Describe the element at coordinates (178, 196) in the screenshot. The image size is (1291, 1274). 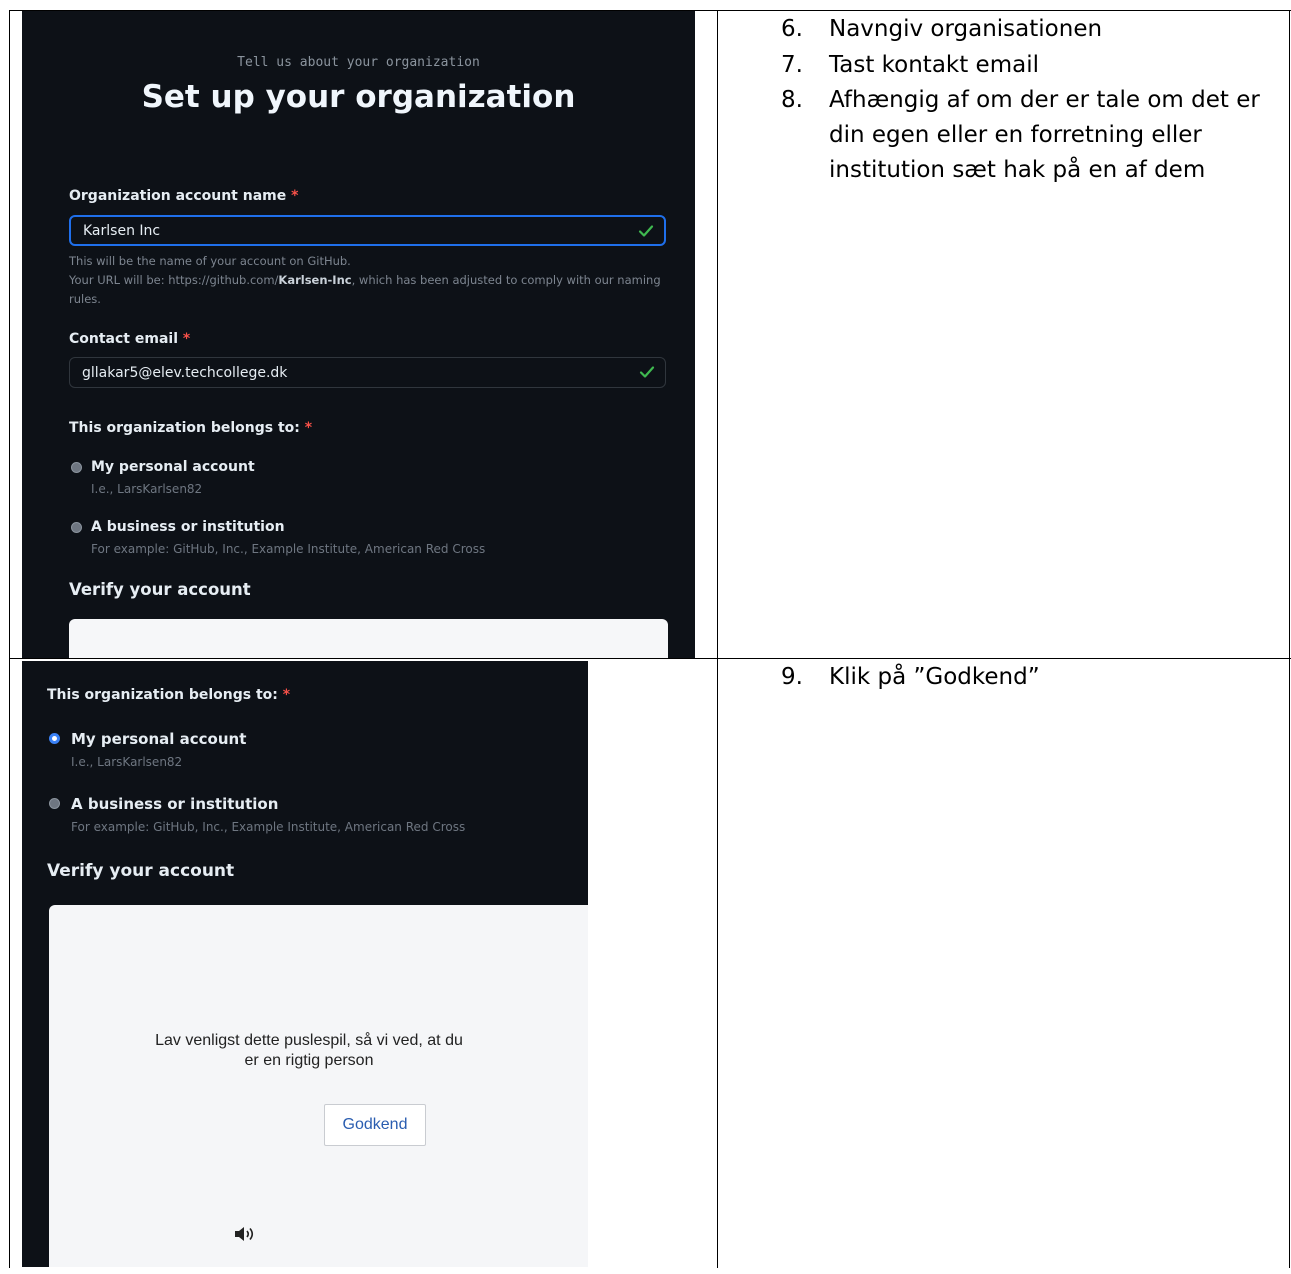
I see `org-name-label-text: Organization account name` at that location.